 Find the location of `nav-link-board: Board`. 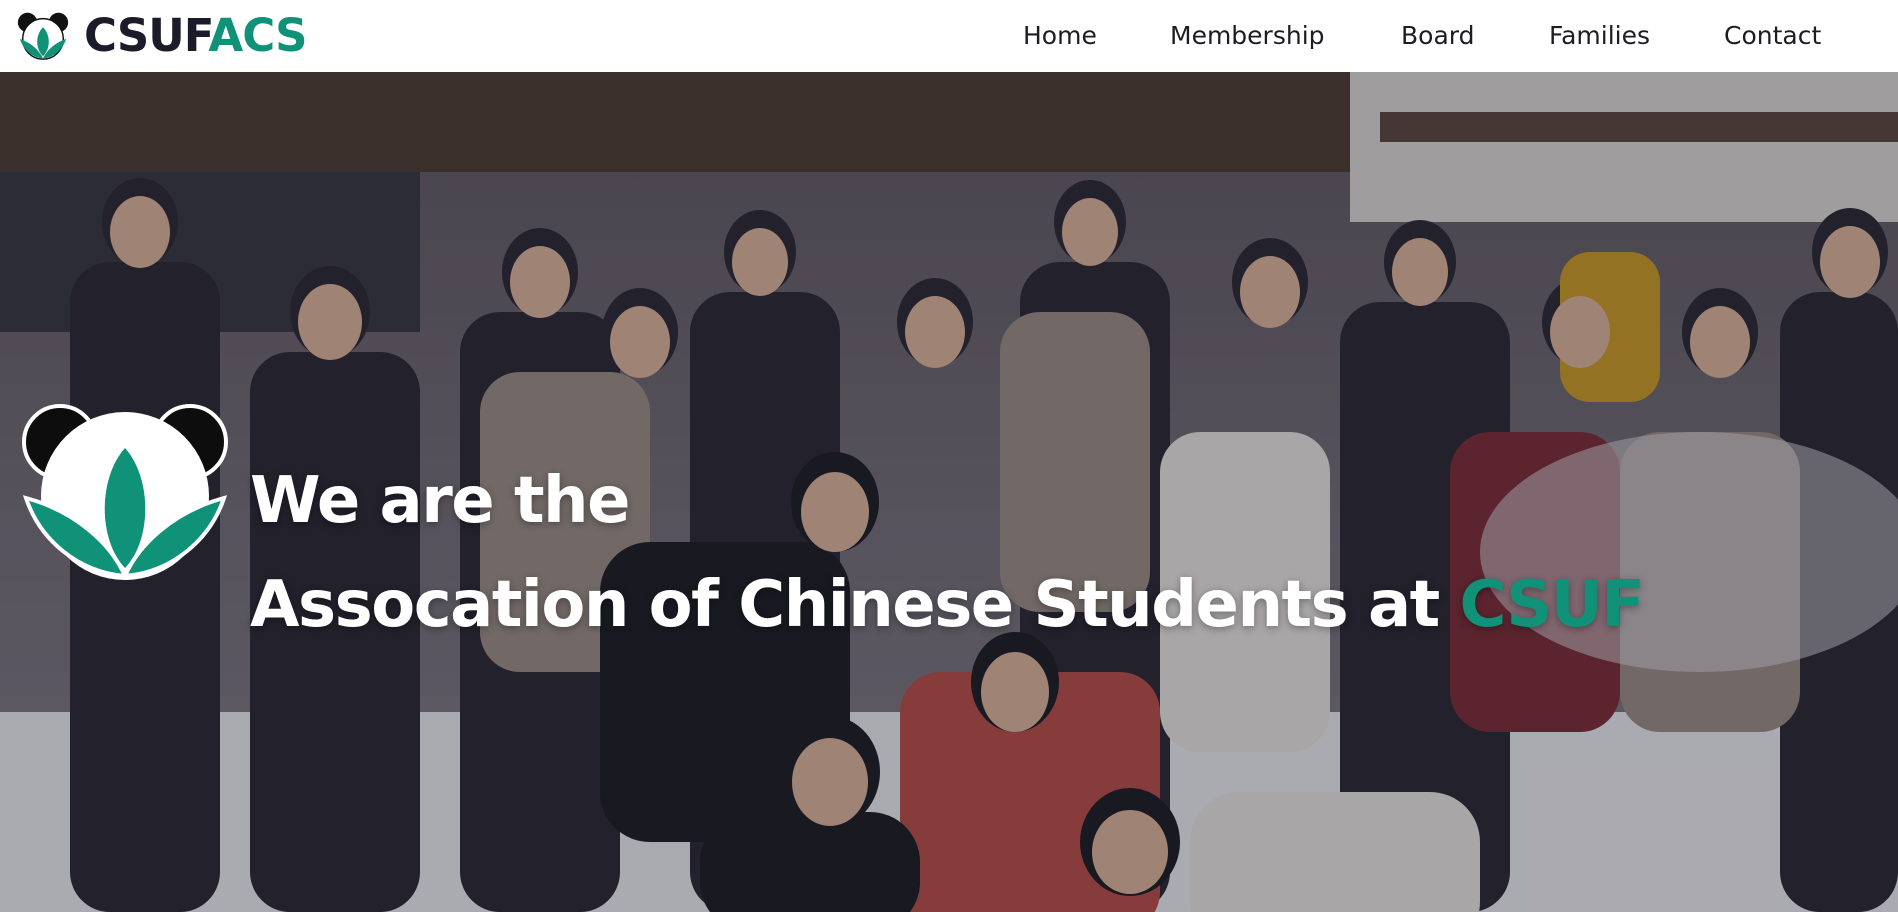

nav-link-board: Board is located at coordinates (1437, 36).